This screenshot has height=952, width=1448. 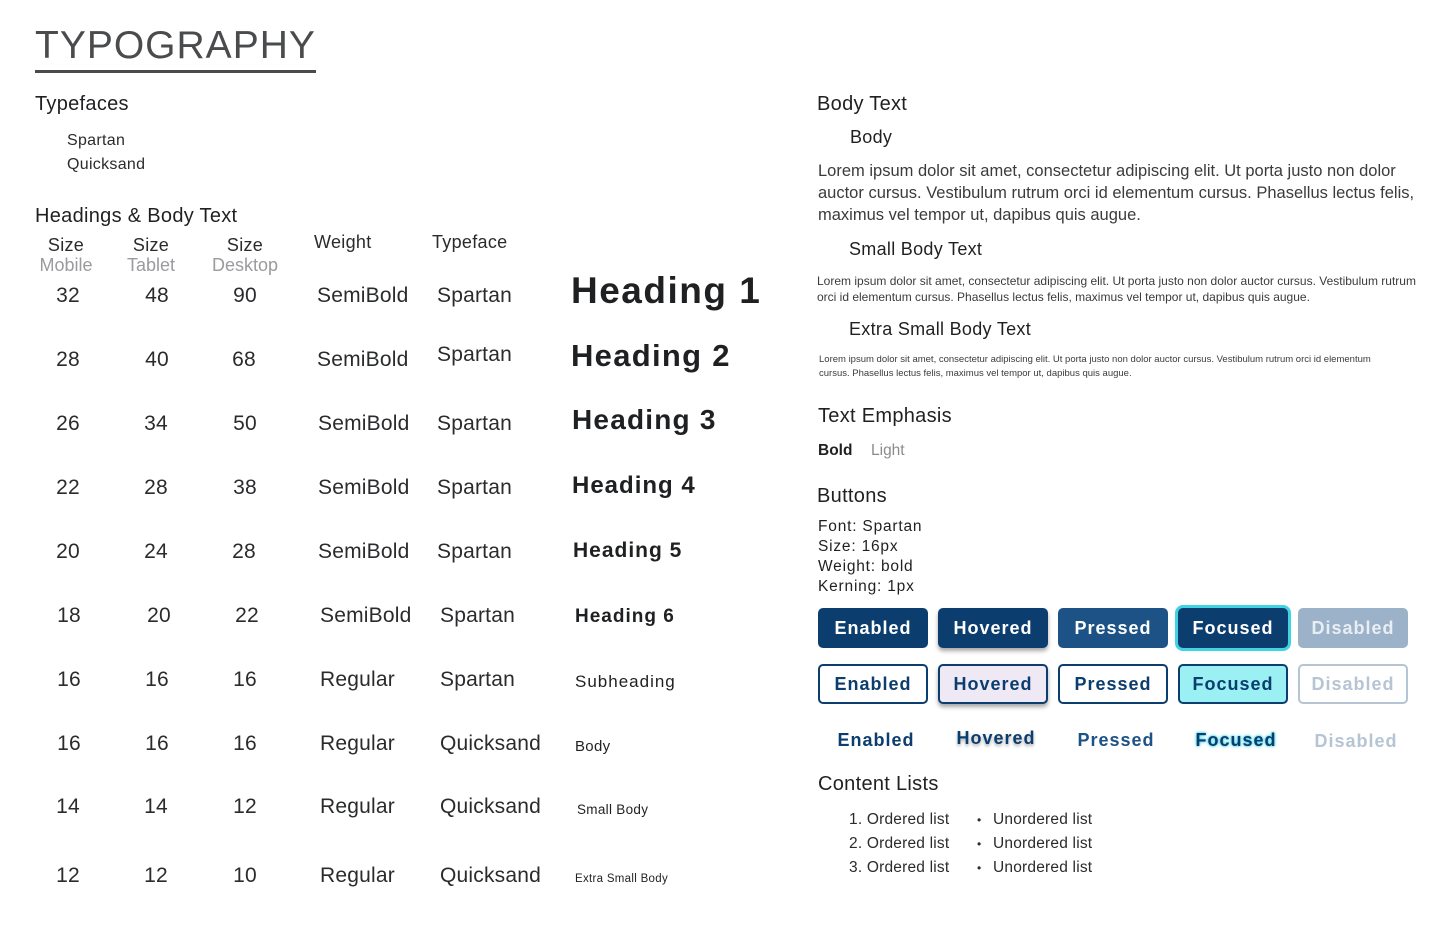 I want to click on cell-mobile: 20, so click(x=68, y=551).